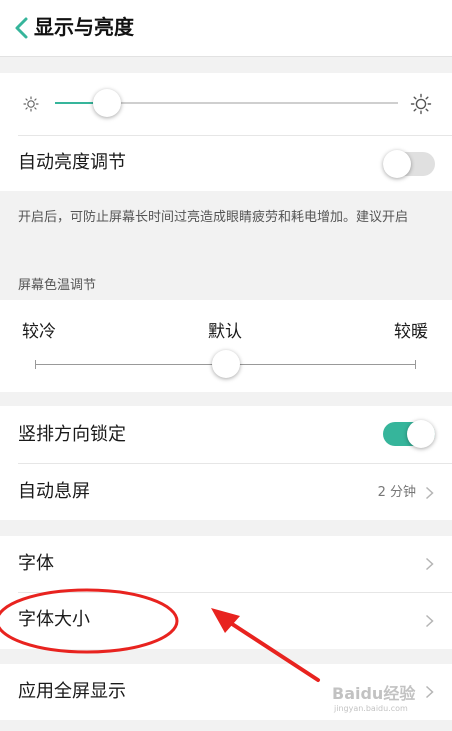 The width and height of the screenshot is (452, 731). What do you see at coordinates (415, 364) in the screenshot?
I see `color-temp-tick-right` at bounding box center [415, 364].